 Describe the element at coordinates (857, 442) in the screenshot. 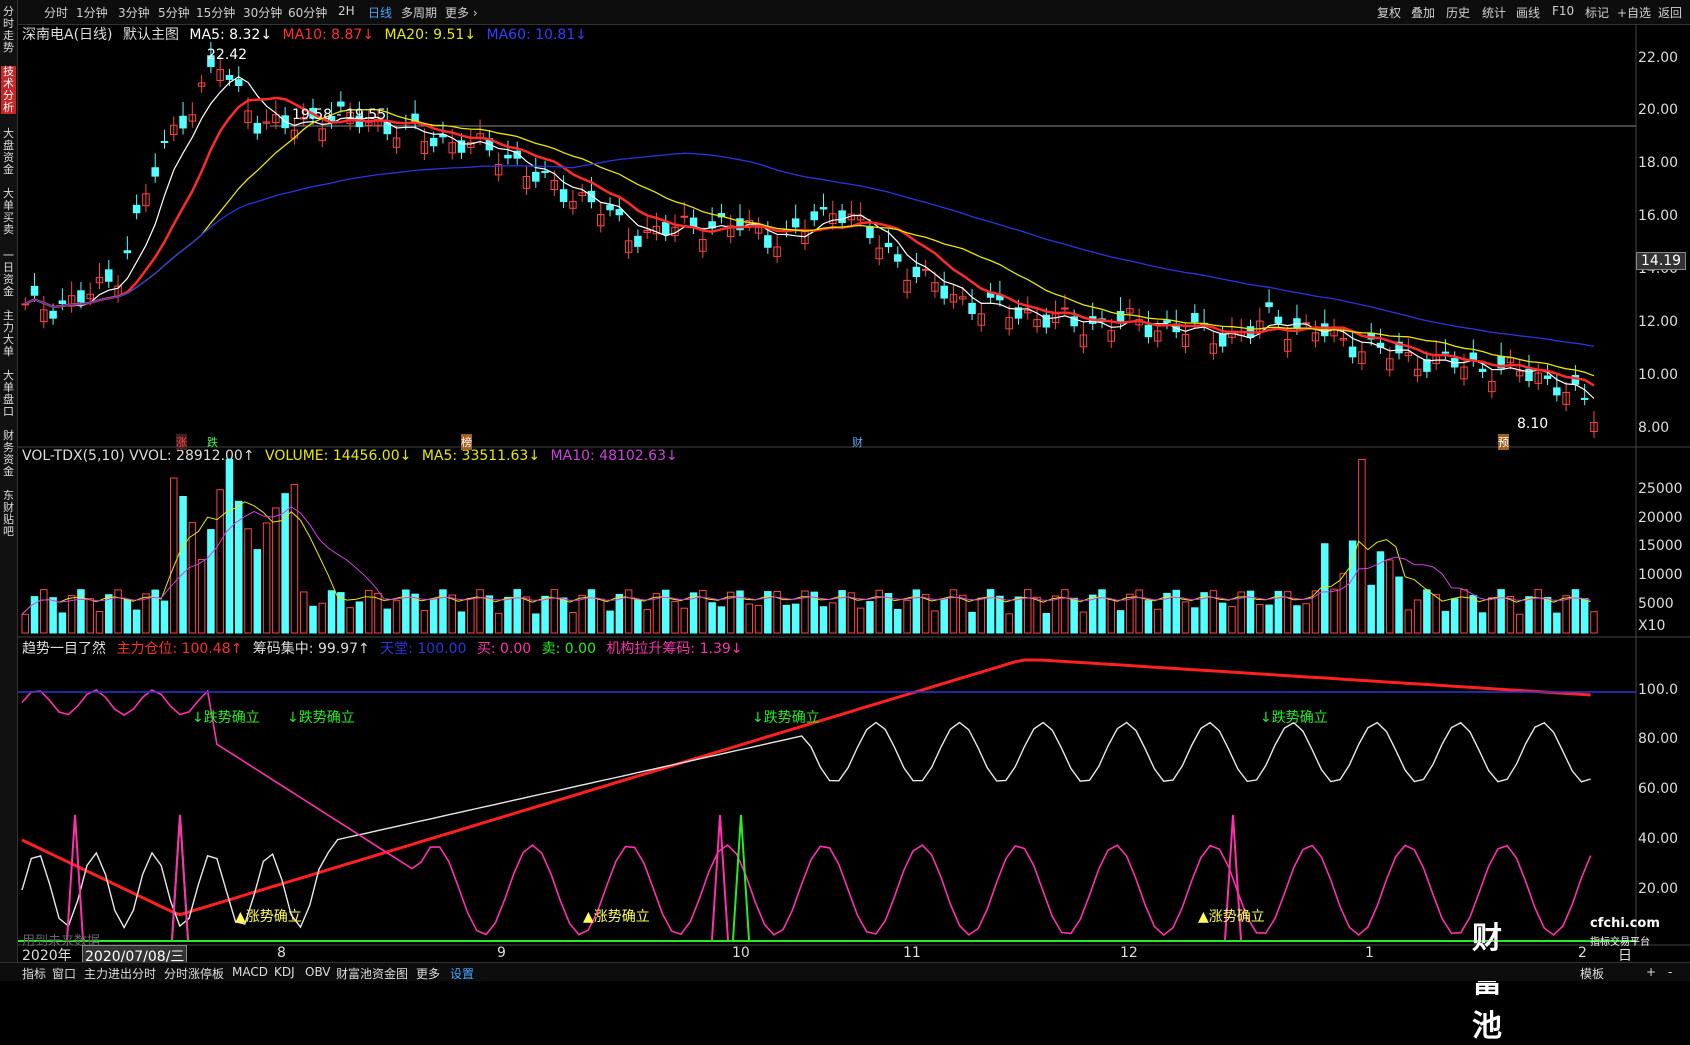

I see `marker-cai: 财` at that location.